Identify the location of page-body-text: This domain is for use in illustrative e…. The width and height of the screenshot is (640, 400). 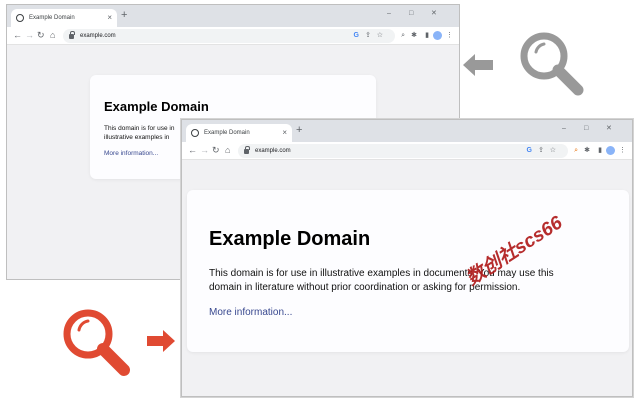
(381, 280).